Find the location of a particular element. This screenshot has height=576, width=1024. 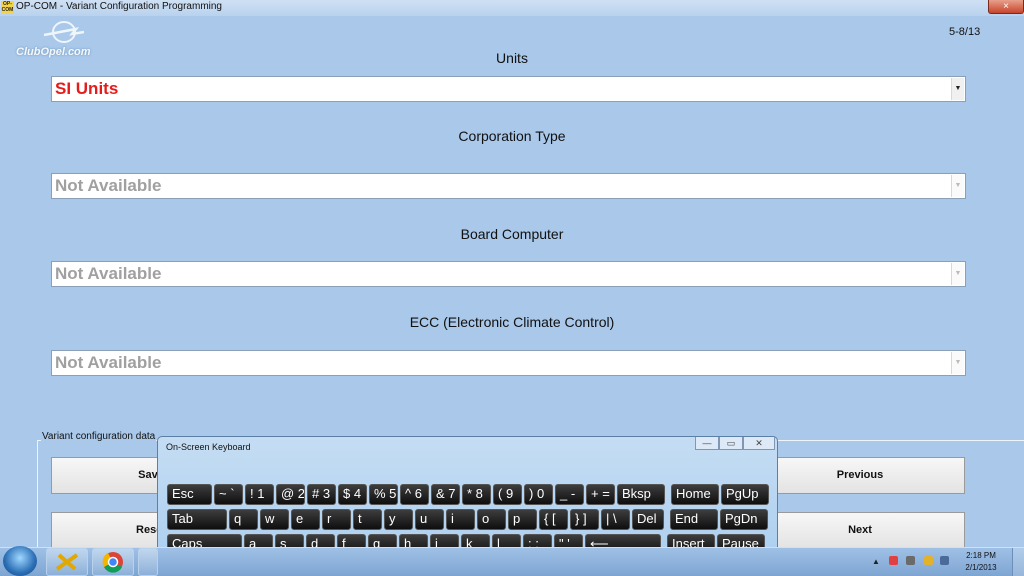

key-5: % 5 is located at coordinates (383, 494).